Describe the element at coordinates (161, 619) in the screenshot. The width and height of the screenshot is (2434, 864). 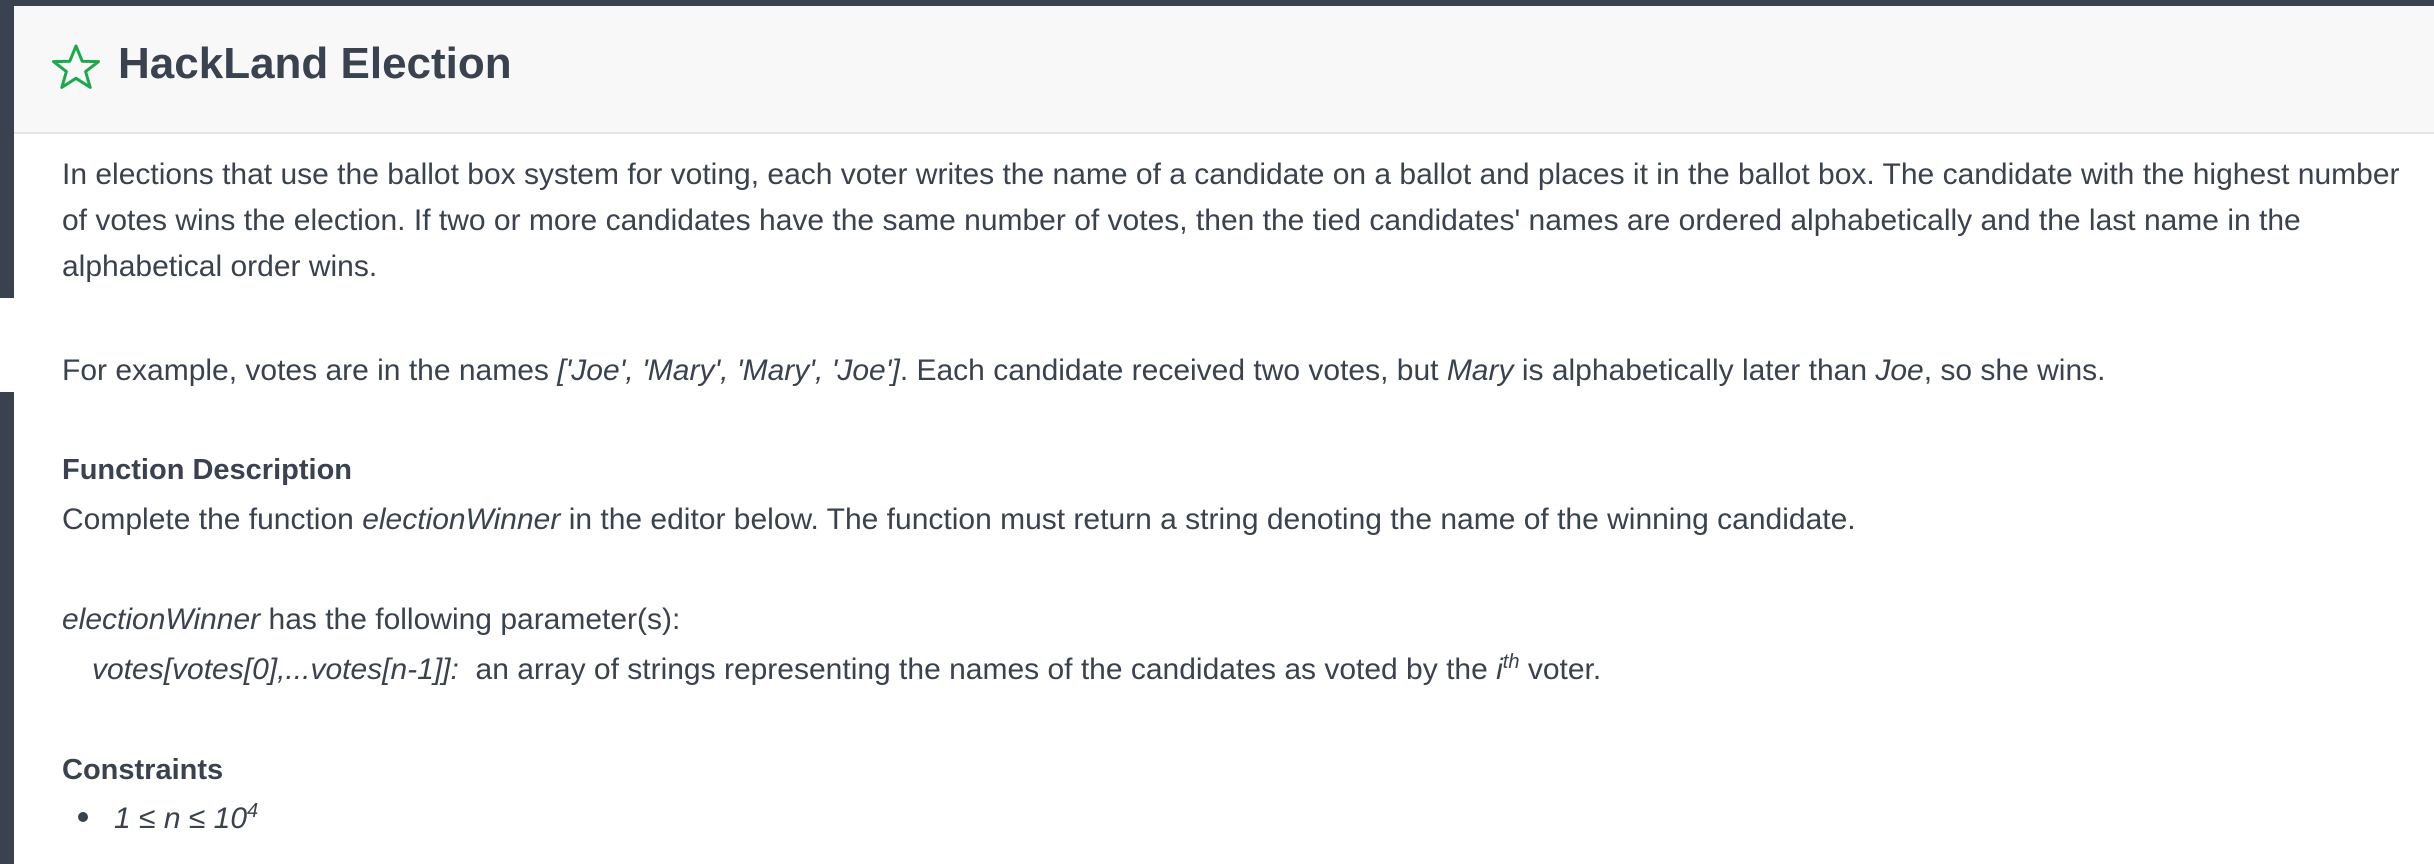
I see `params-function-name: electionWinner` at that location.